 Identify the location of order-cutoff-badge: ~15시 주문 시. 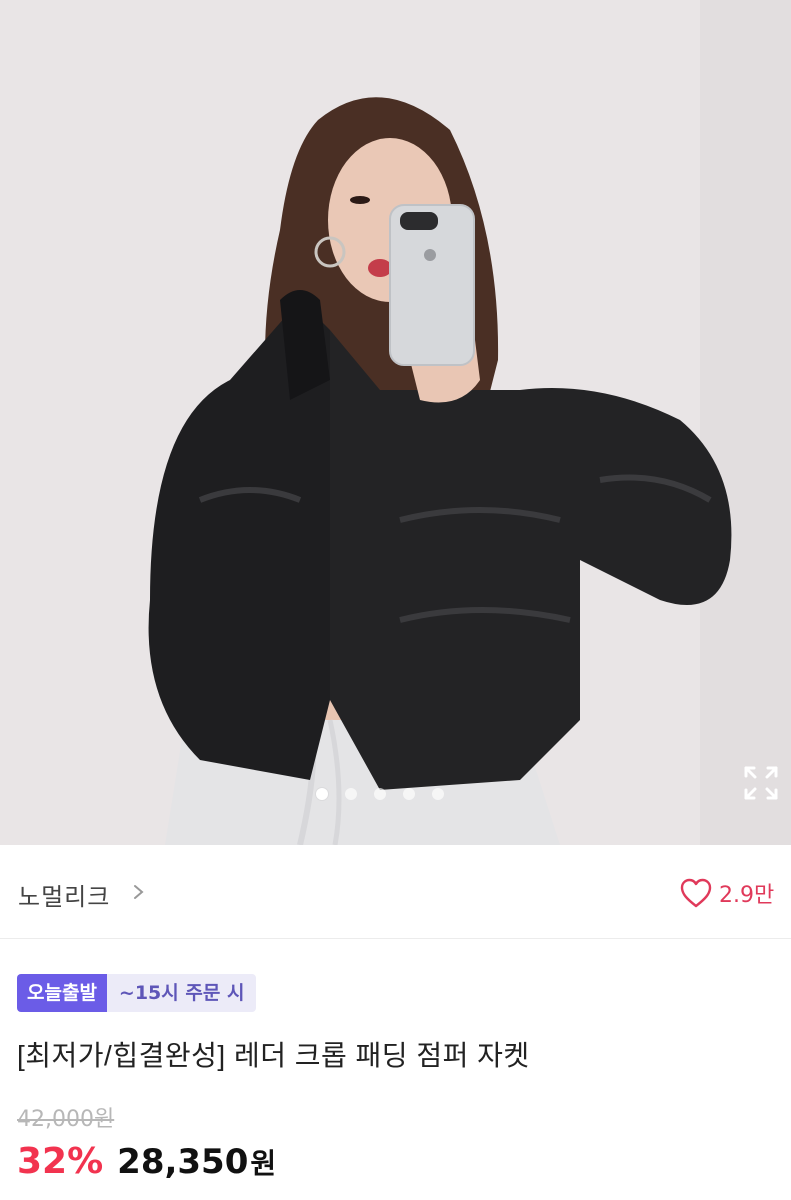
(181, 993).